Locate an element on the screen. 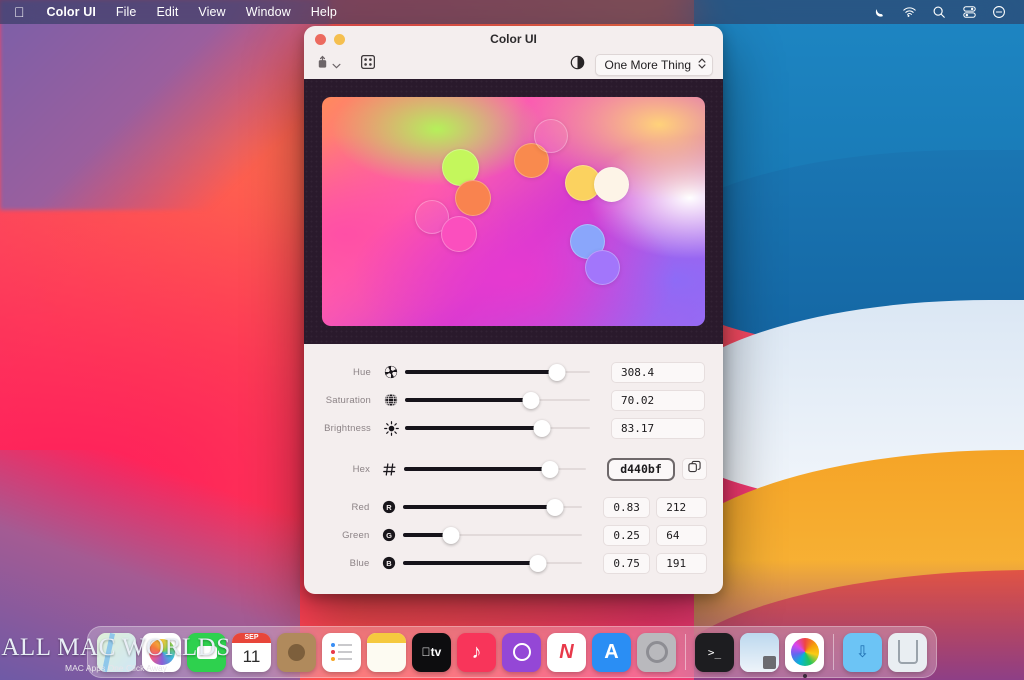  swatch-cream-top is located at coordinates (551, 136).